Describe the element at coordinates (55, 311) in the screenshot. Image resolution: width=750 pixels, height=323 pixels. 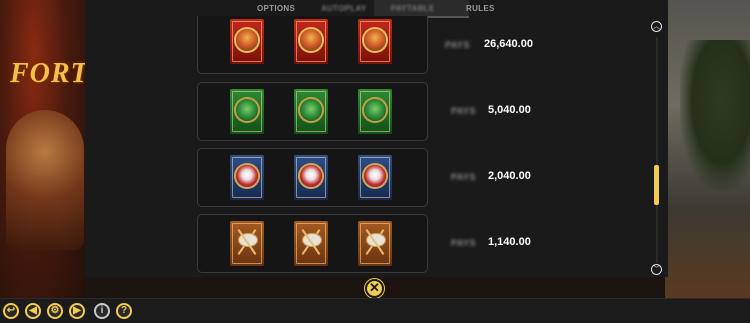
I see `settings-icon: ⚙` at that location.